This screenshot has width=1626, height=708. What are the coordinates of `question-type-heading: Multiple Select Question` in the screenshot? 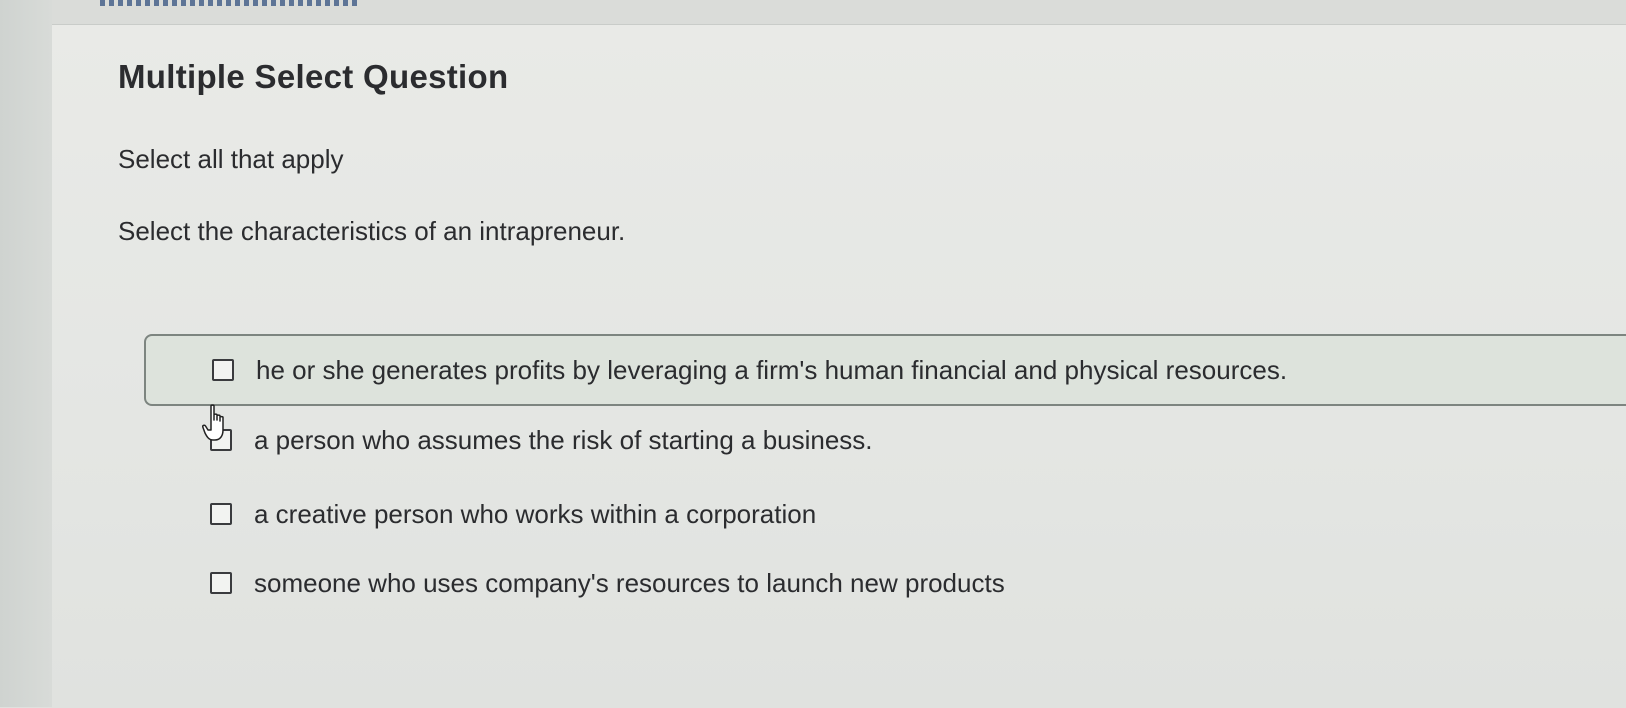 It's located at (313, 76).